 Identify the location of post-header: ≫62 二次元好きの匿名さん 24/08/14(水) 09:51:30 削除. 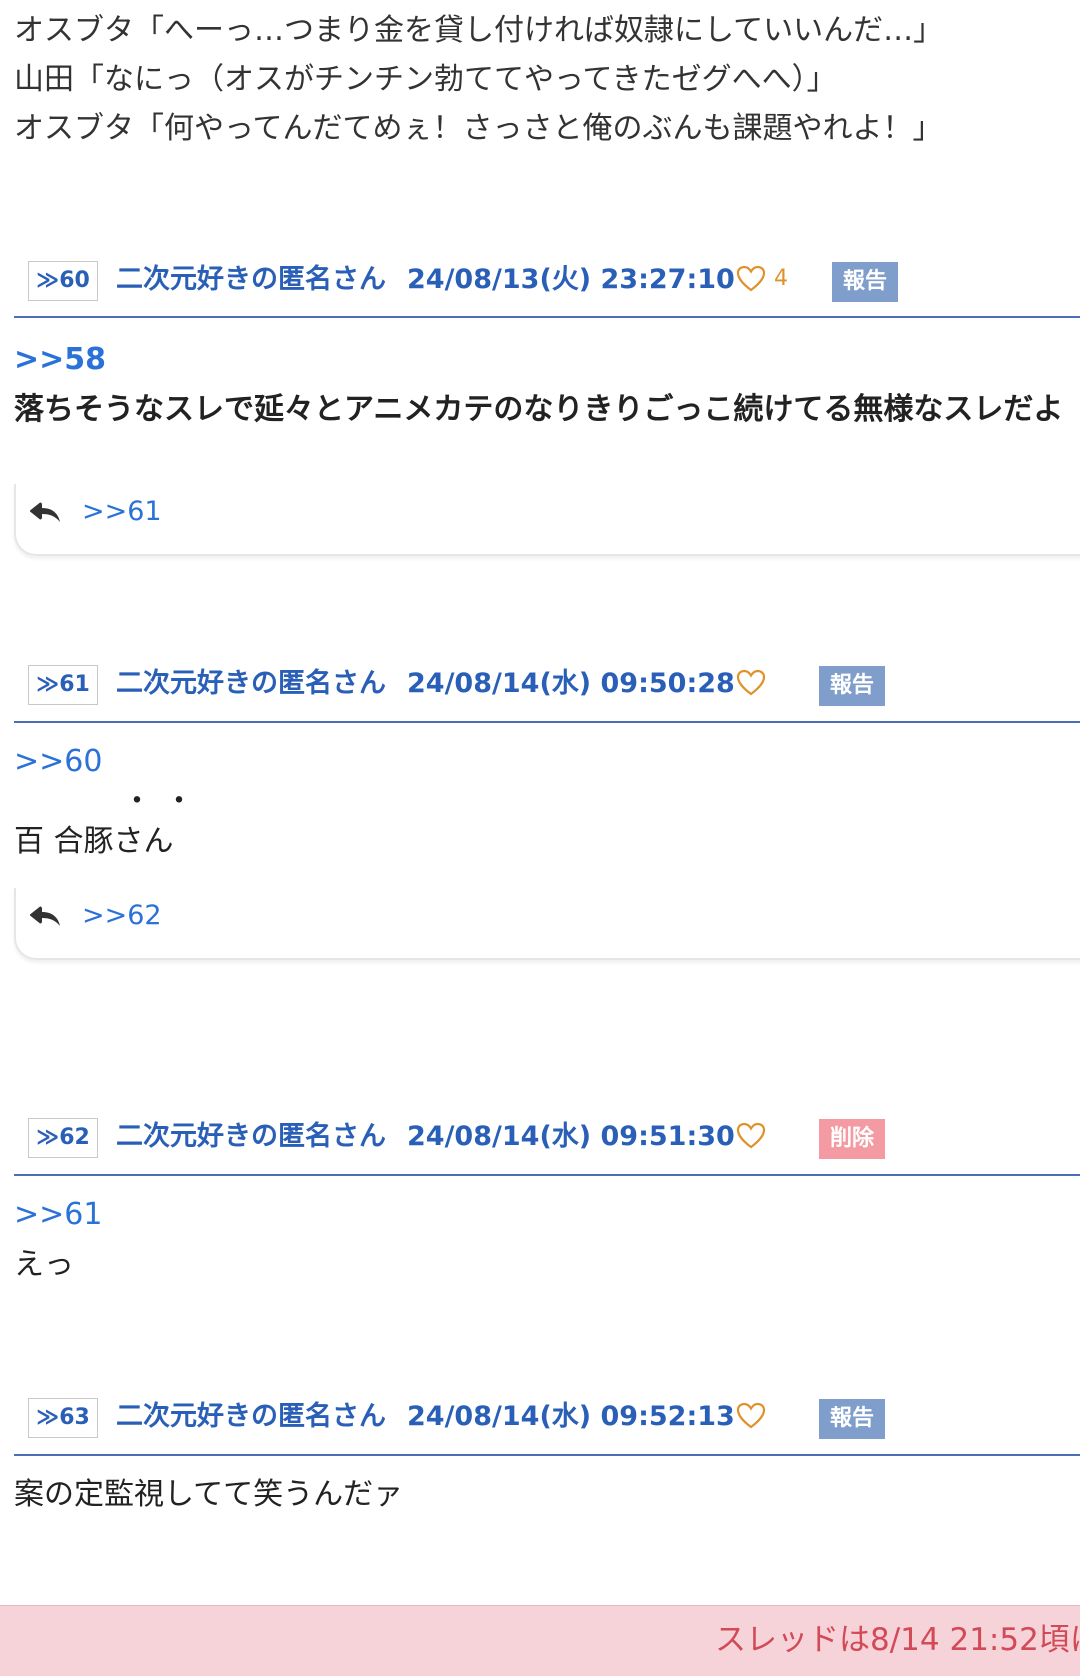
(540, 1138).